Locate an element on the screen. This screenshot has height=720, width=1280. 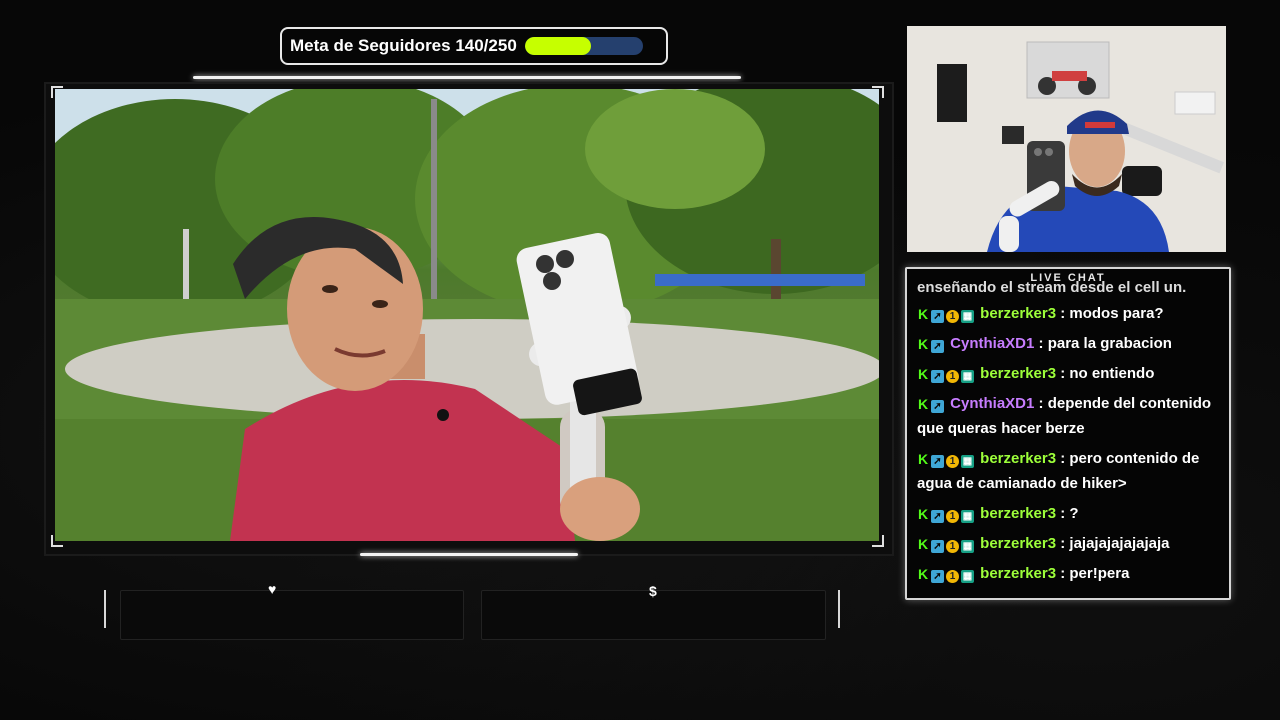
chat-message-text: : modos para? is located at coordinates (1112, 313).